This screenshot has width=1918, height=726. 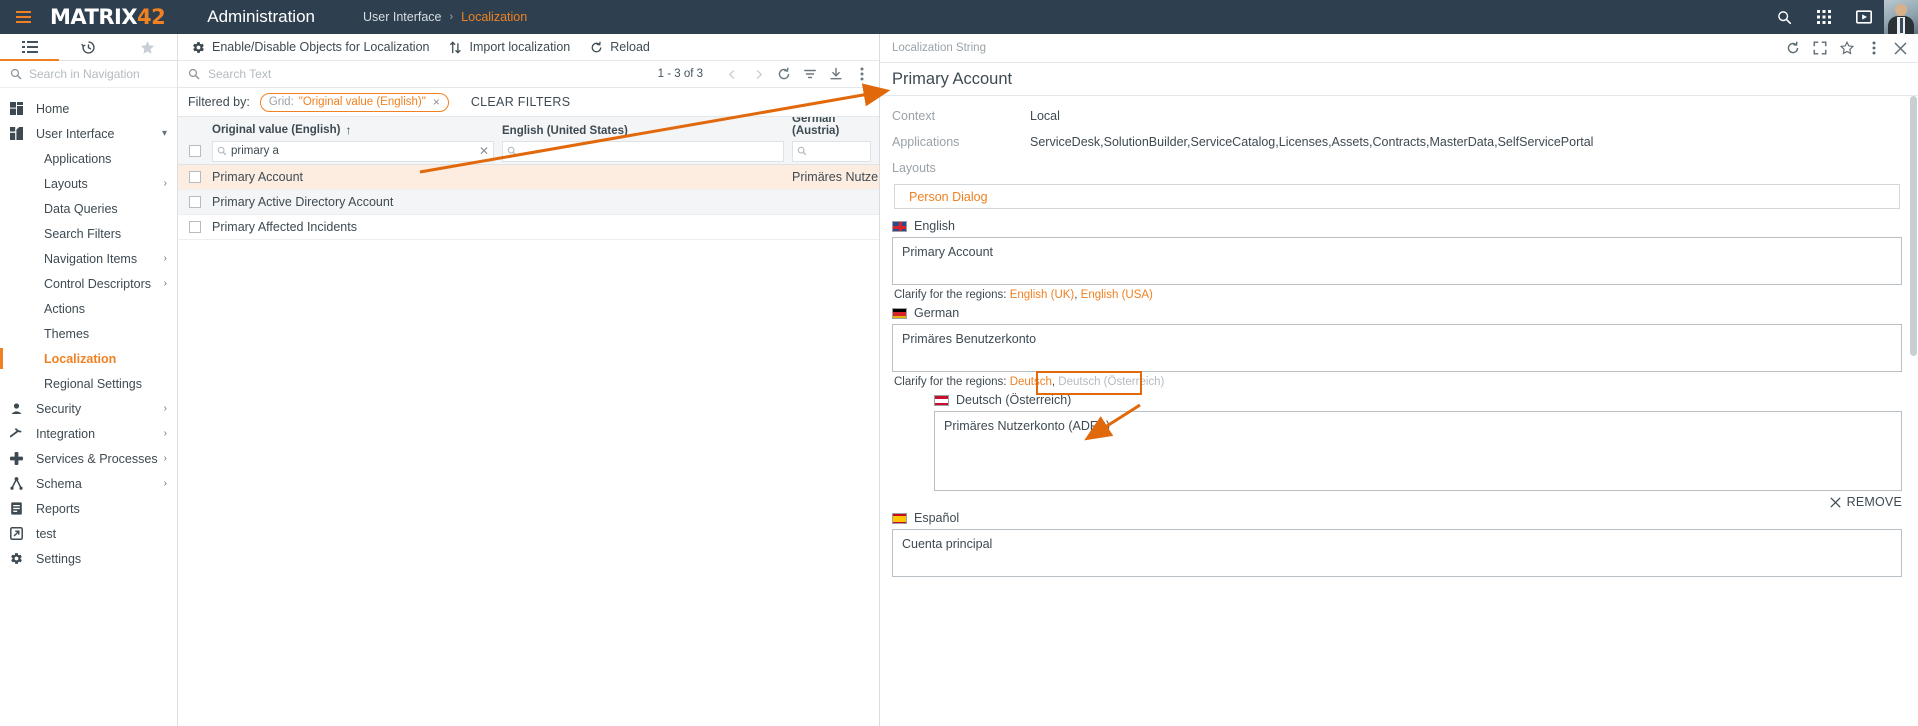 I want to click on sidebar-item-security: Security ›, so click(x=88, y=408).